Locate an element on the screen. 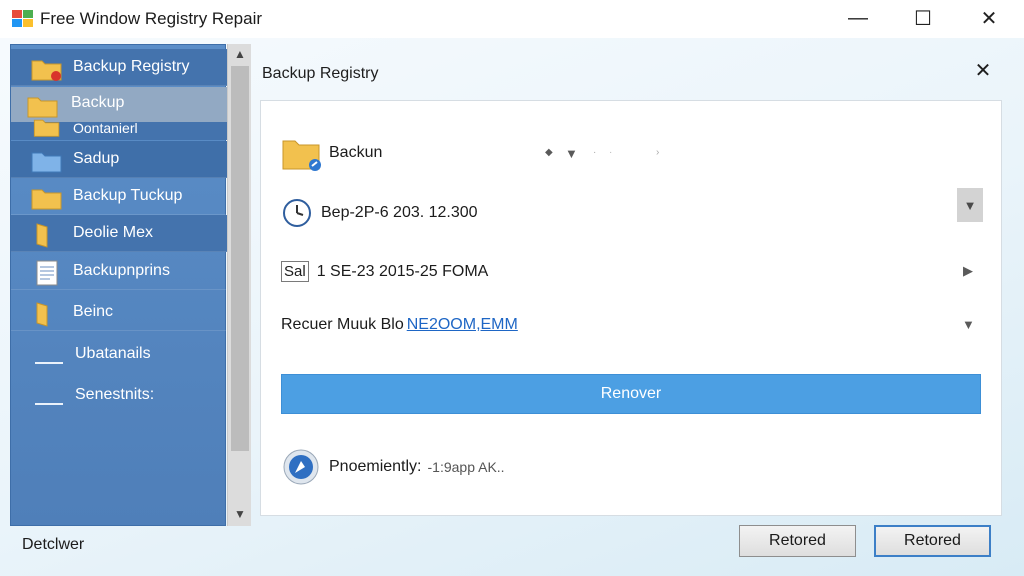 This screenshot has width=1024, height=576. sidebar-item-label: Beinc is located at coordinates (93, 311).